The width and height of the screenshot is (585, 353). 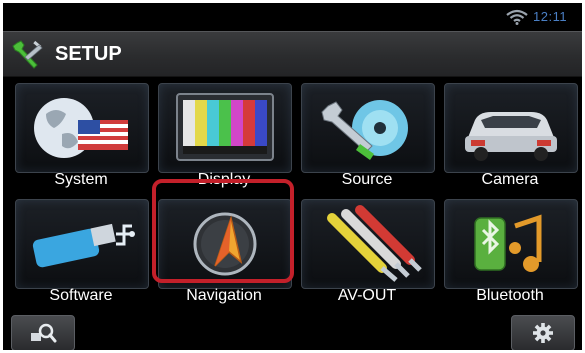 What do you see at coordinates (364, 130) in the screenshot?
I see `disc-wrench-icon` at bounding box center [364, 130].